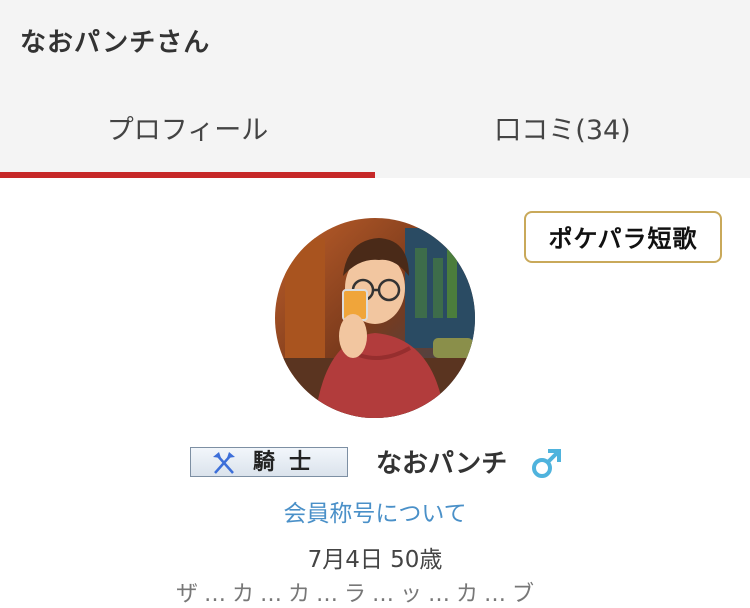 The height and width of the screenshot is (608, 750). What do you see at coordinates (289, 462) in the screenshot?
I see `rank-label: 騎士` at bounding box center [289, 462].